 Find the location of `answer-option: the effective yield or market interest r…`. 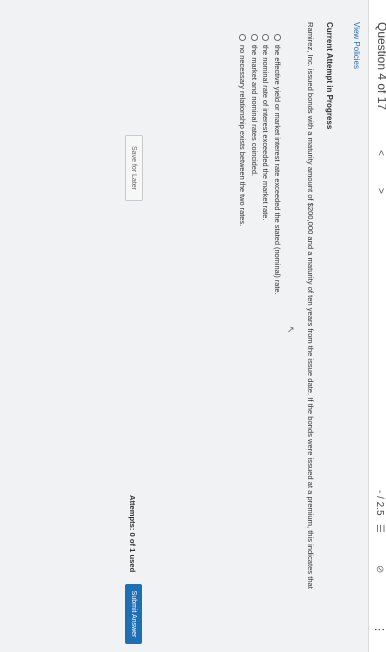

answer-option: the effective yield or market interest r… is located at coordinates (278, 164).